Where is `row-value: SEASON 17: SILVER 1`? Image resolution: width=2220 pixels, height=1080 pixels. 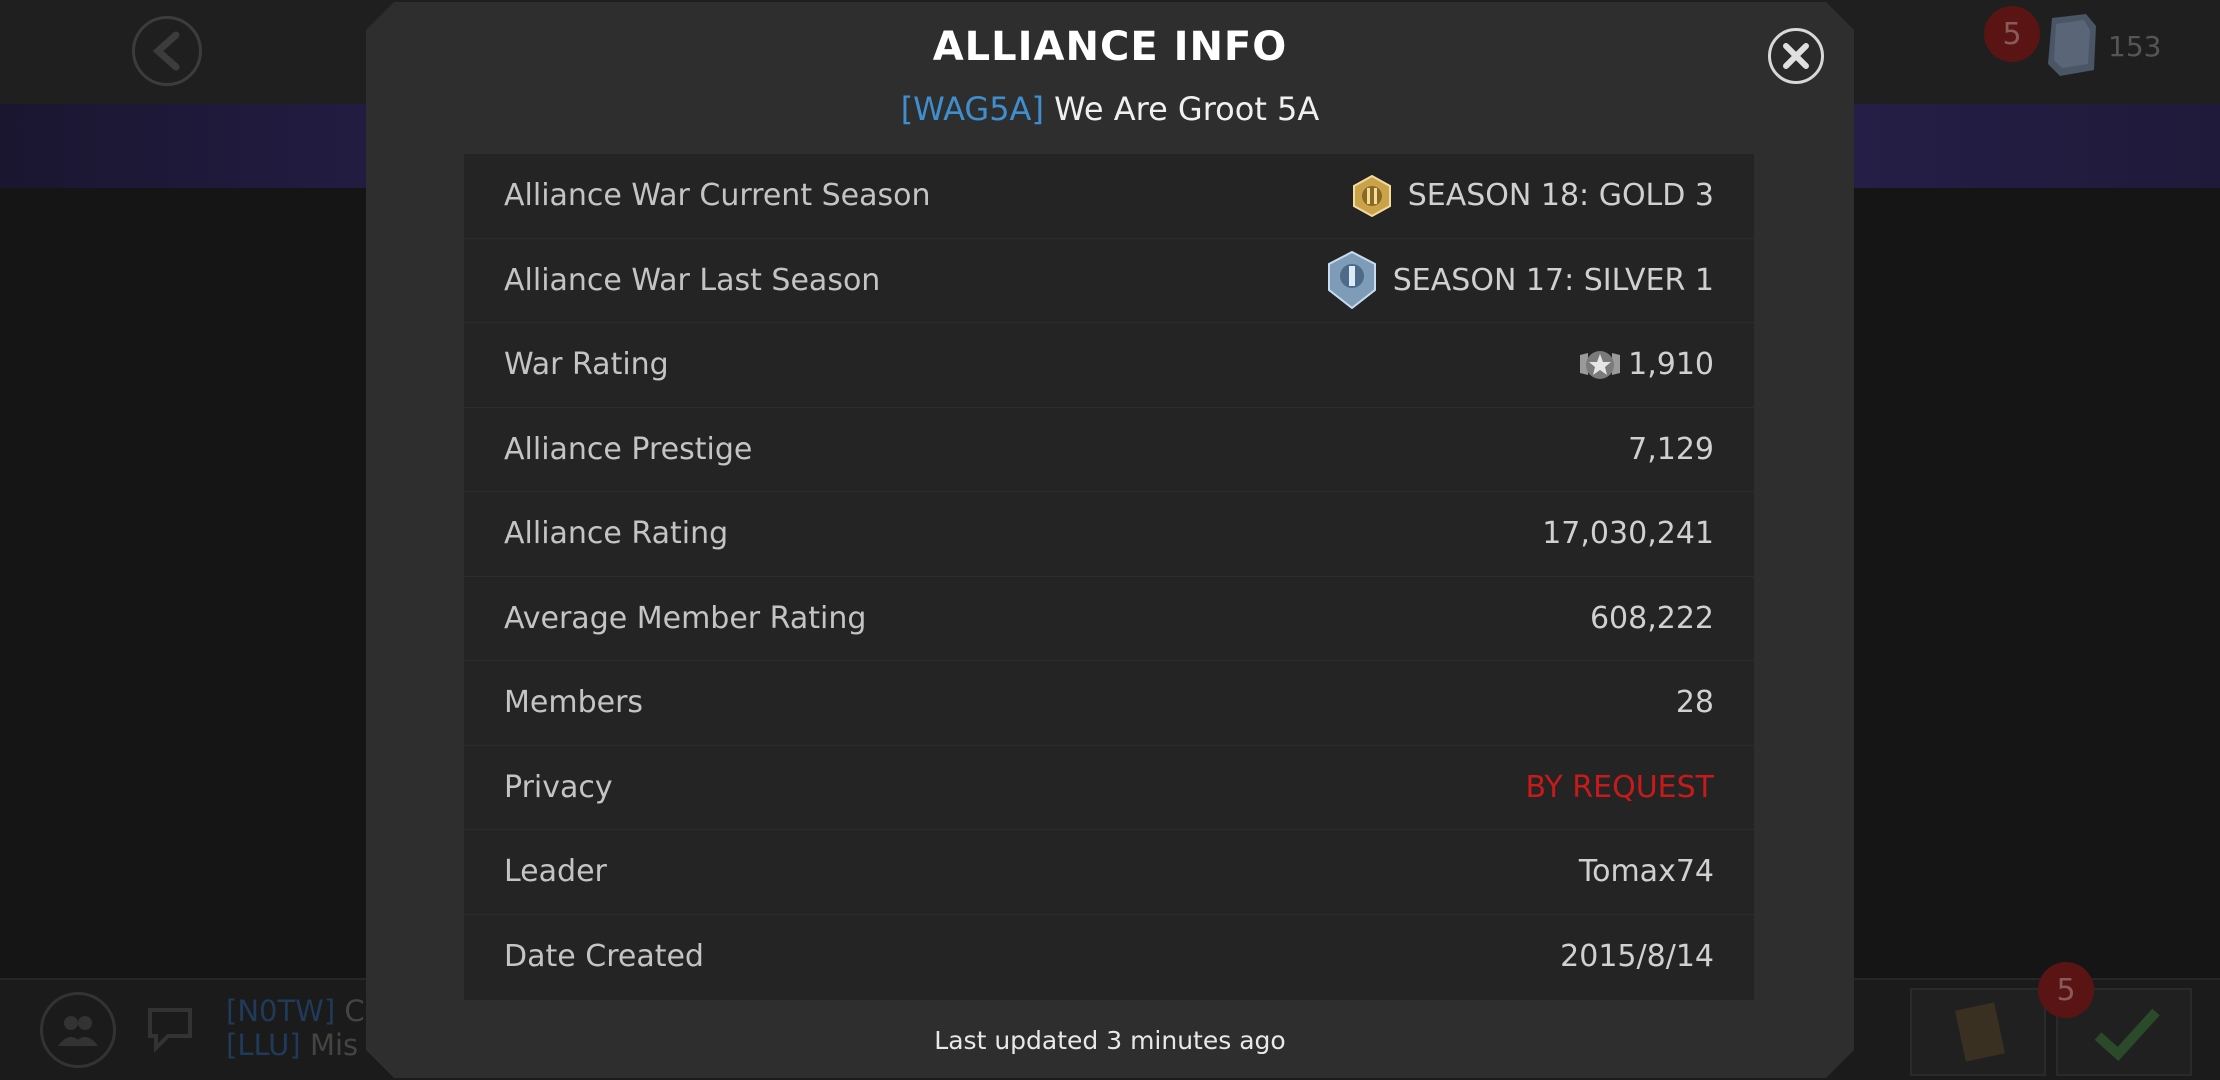 row-value: SEASON 17: SILVER 1 is located at coordinates (1519, 280).